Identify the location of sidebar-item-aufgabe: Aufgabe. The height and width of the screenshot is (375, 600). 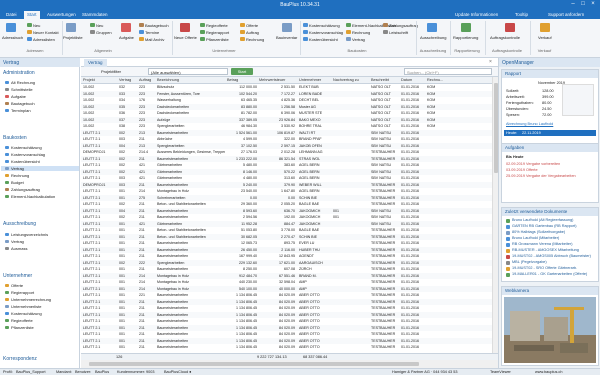
(15, 96).